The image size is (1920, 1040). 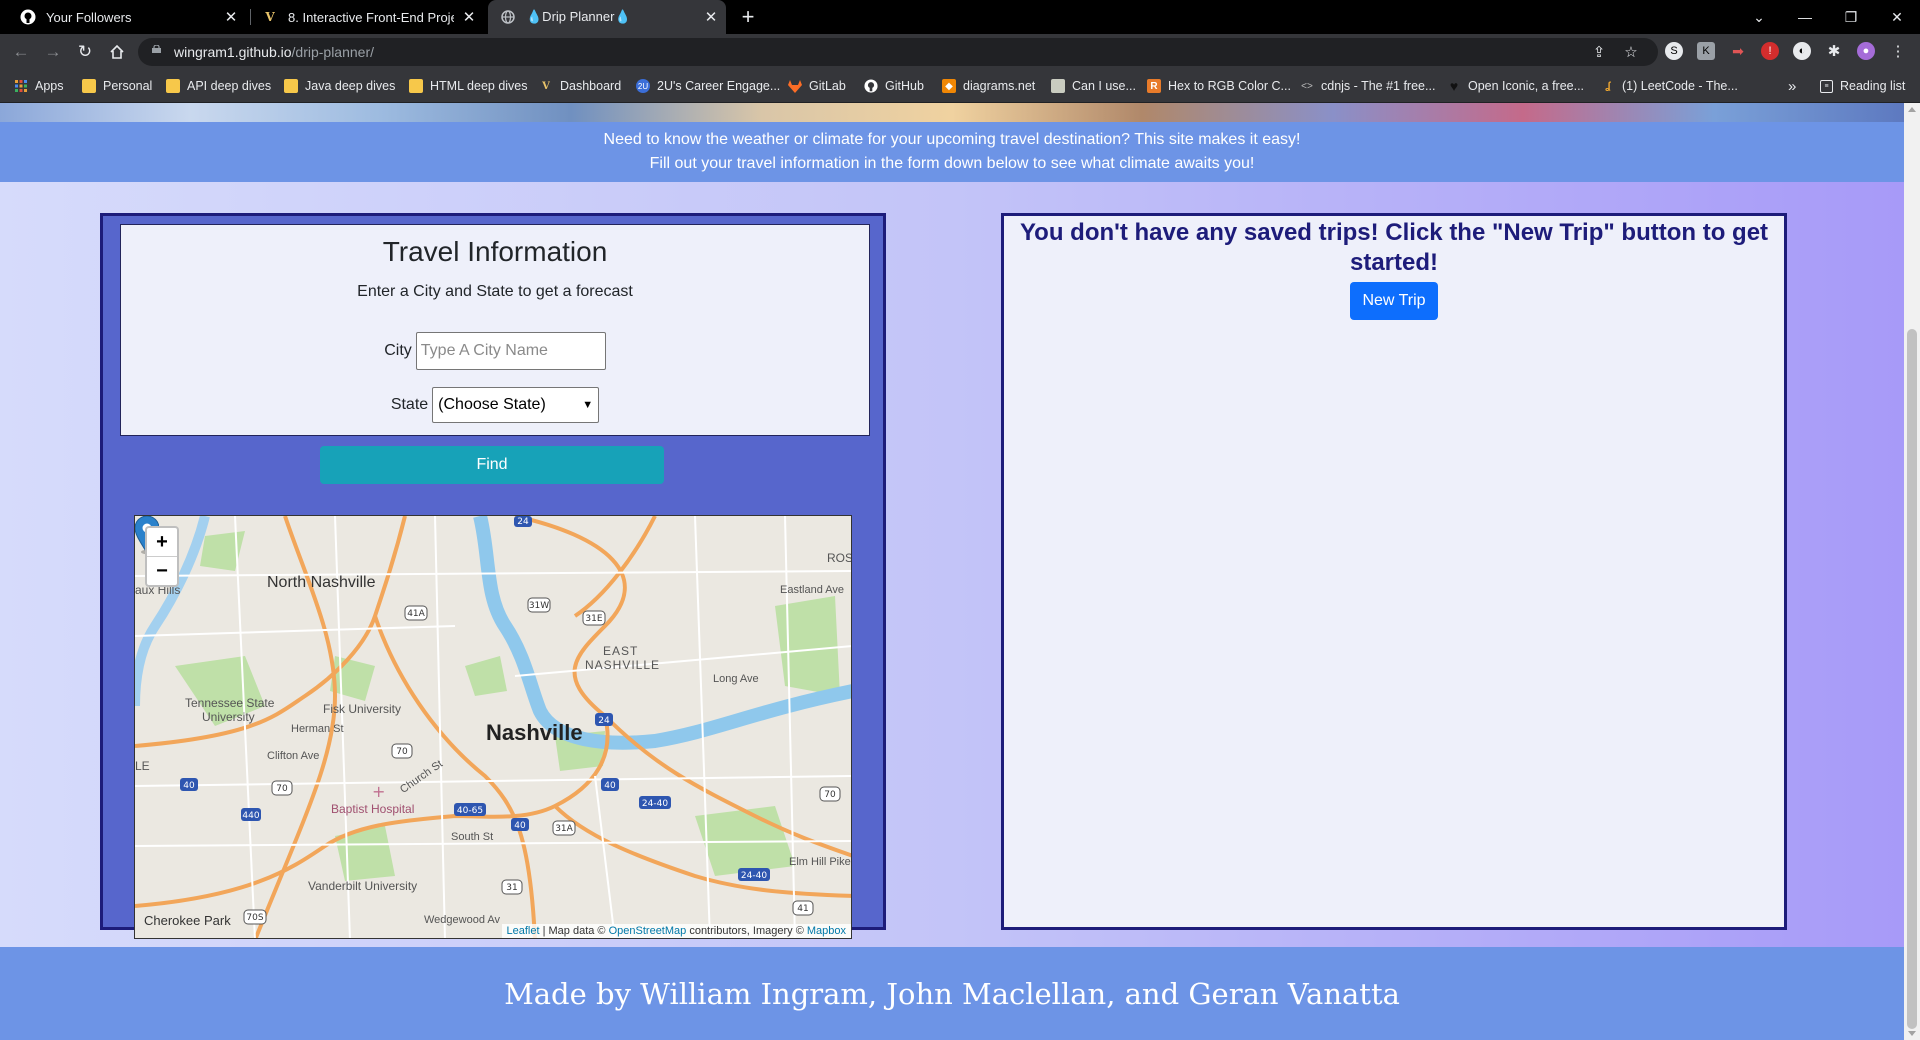 I want to click on tab-your-followers: Your Followers ✕, so click(x=123, y=17).